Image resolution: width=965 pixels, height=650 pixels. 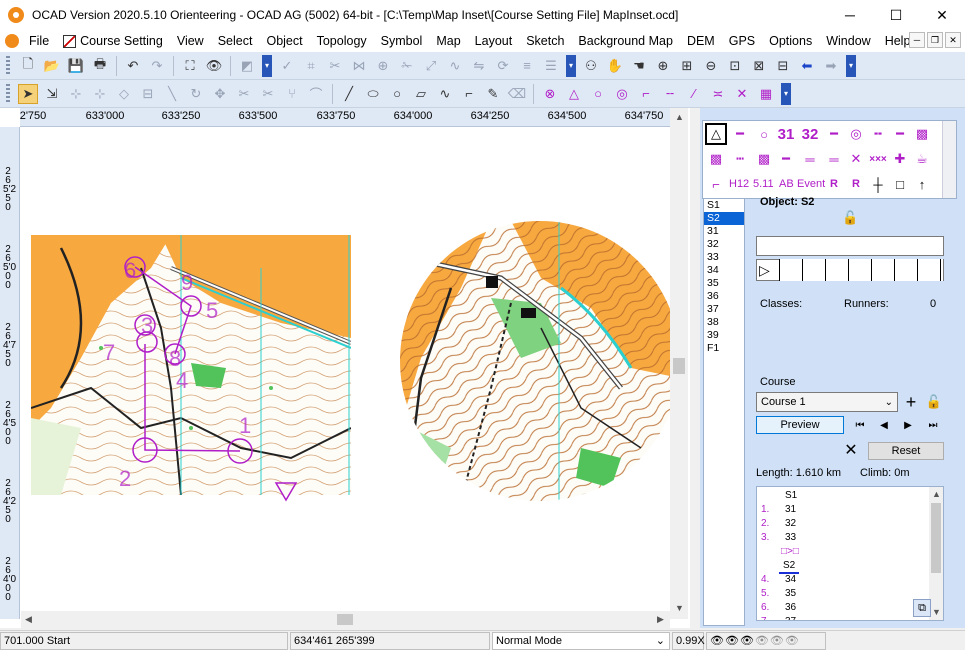 I want to click on maximize-button: ☐, so click(x=896, y=15).